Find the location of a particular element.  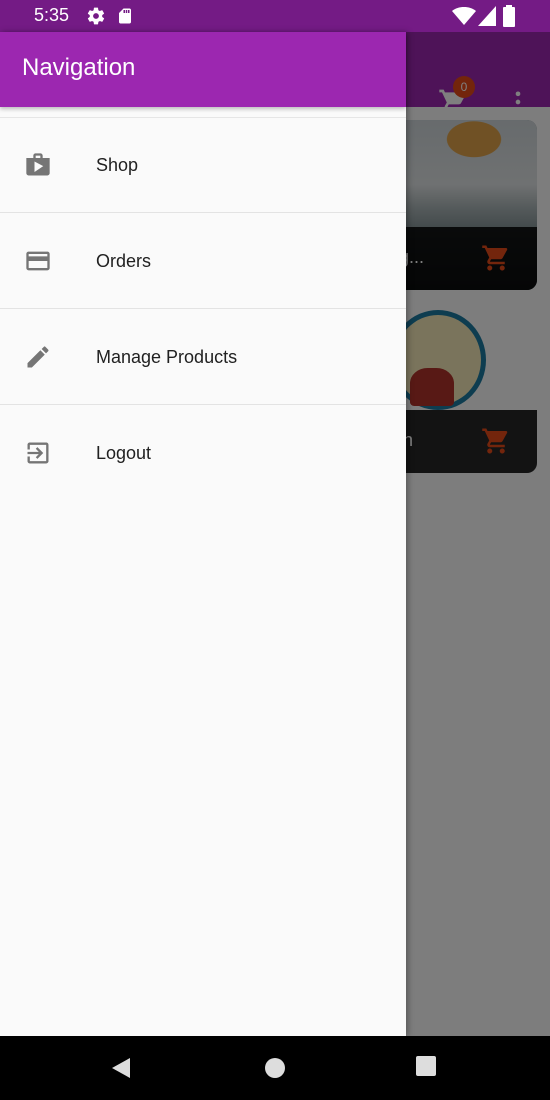

drawer-header: Navigation is located at coordinates (203, 69).